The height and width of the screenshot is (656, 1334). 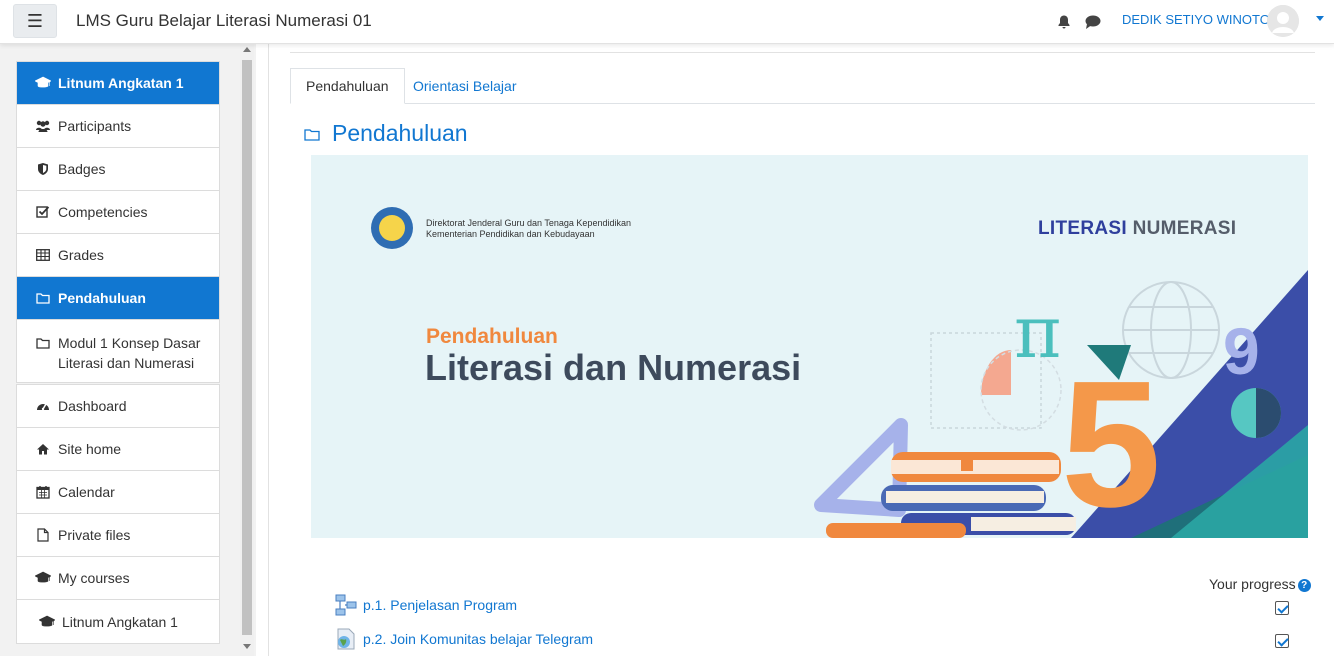 What do you see at coordinates (118, 492) in the screenshot?
I see `nav-item-calendar: Calendar` at bounding box center [118, 492].